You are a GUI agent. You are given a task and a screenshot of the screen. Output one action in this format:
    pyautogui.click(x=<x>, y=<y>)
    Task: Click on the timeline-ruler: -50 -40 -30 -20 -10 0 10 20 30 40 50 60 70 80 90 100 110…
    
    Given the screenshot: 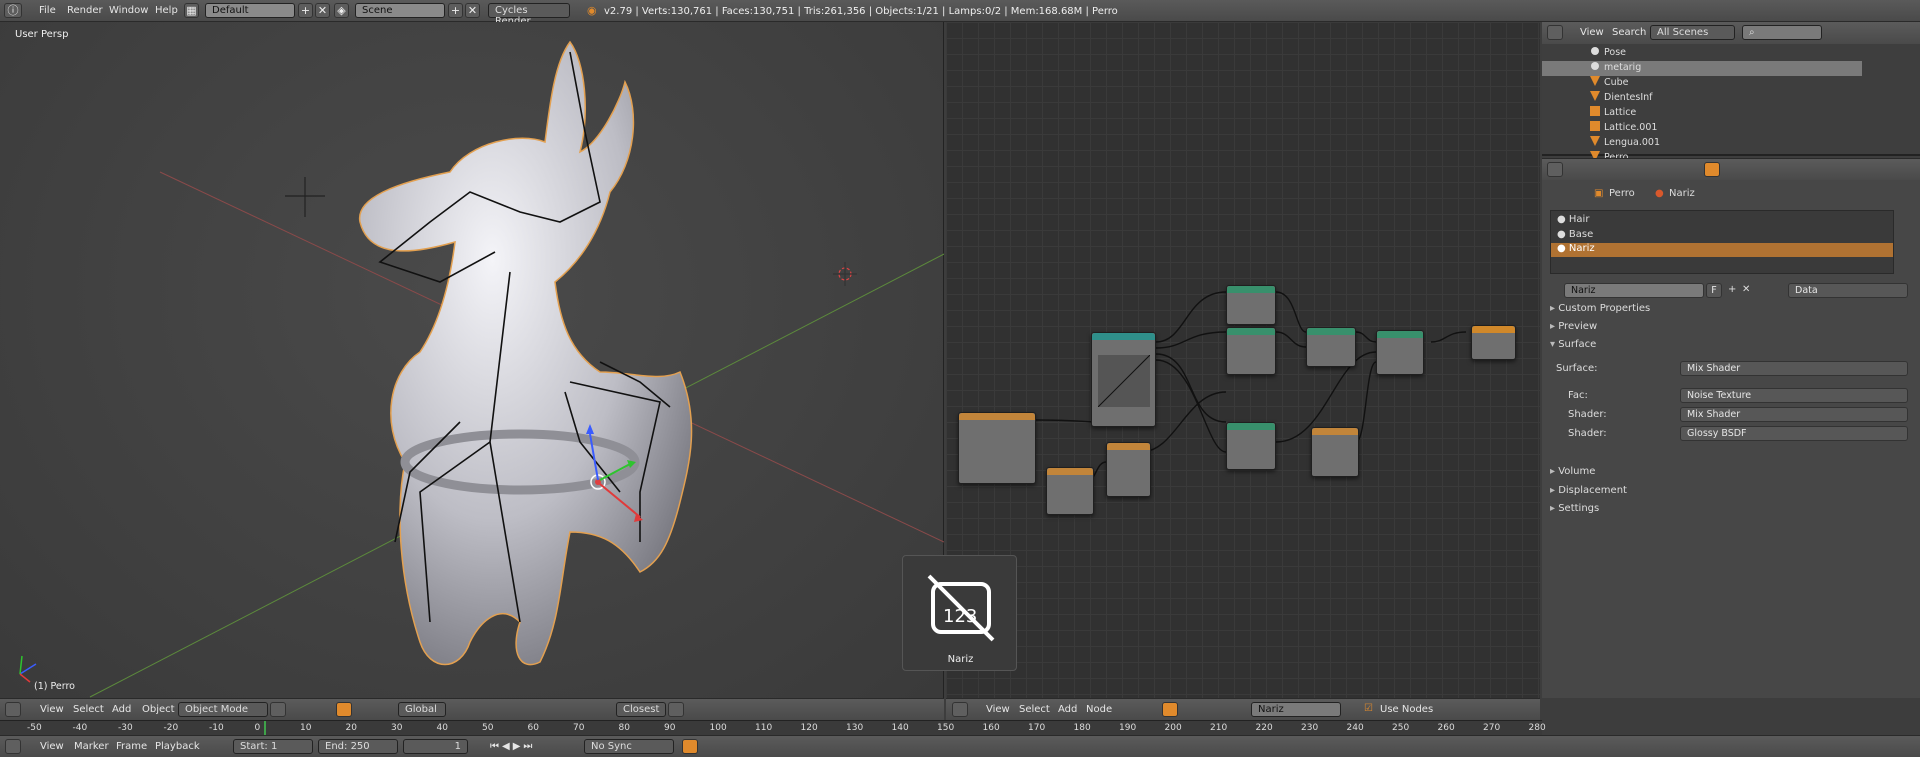 What is the action you would take?
    pyautogui.click(x=773, y=728)
    